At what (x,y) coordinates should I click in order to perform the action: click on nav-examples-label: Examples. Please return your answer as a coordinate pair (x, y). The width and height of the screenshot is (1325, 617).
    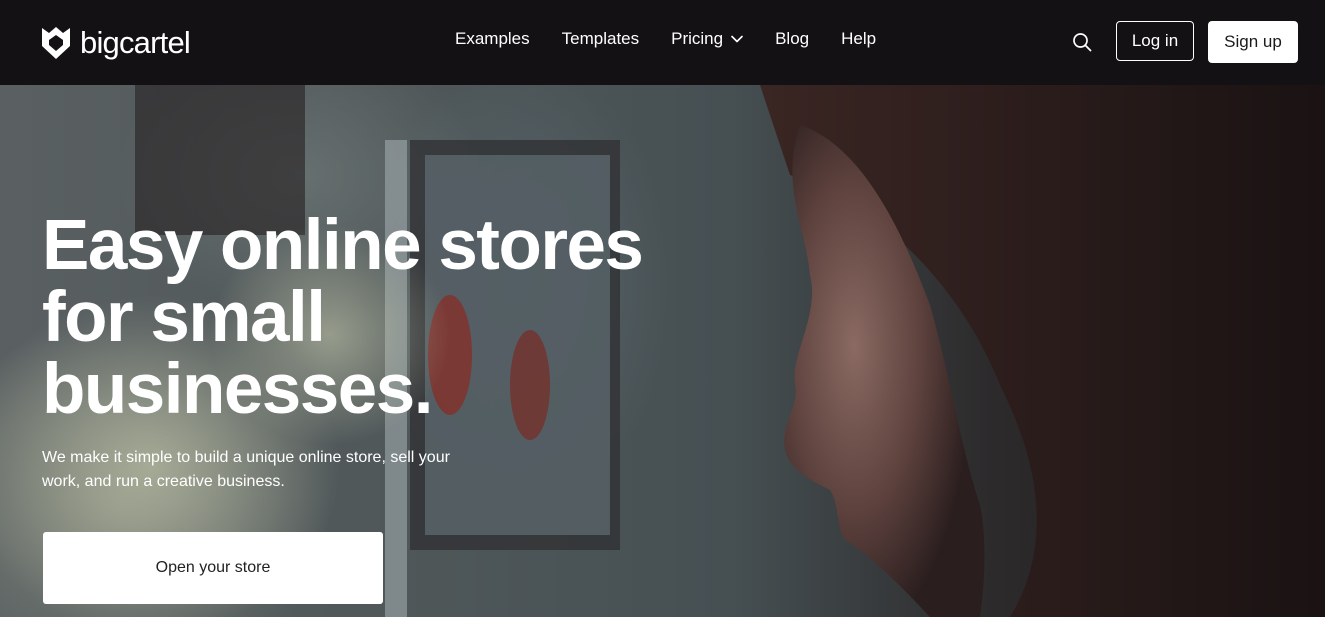
    Looking at the image, I should click on (492, 38).